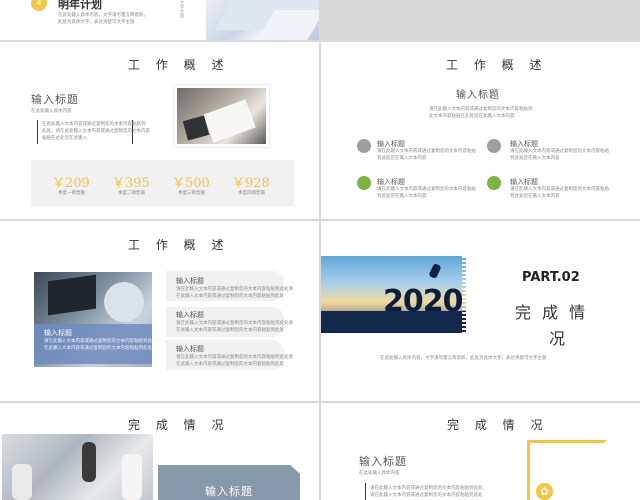 The image size is (640, 500). What do you see at coordinates (463, 358) in the screenshot?
I see `part-caption: 在此处输入具体内容，文字请尽量言简意赅，此处为具体文字，表达清楚可文字主题` at bounding box center [463, 358].